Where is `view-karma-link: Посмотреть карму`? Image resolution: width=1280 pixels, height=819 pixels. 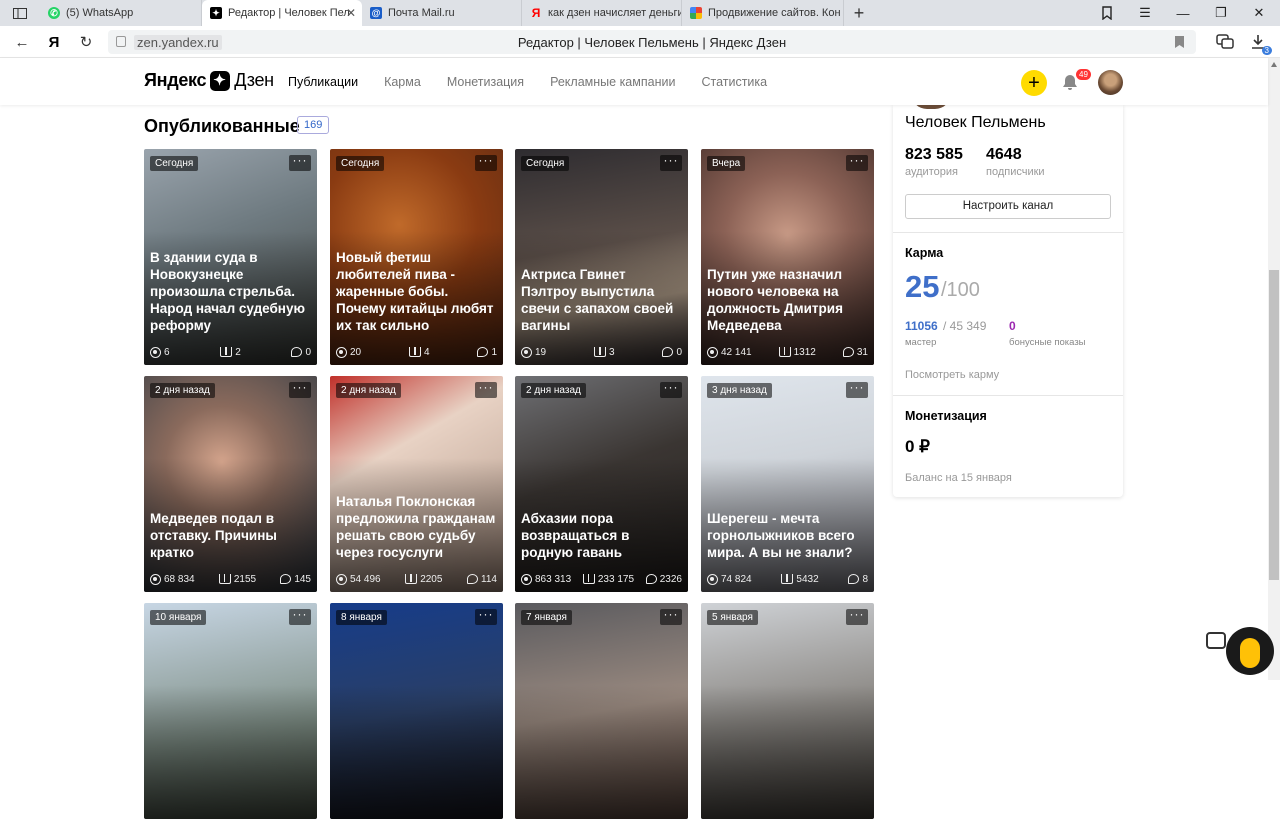
view-karma-link: Посмотреть карму is located at coordinates (952, 375).